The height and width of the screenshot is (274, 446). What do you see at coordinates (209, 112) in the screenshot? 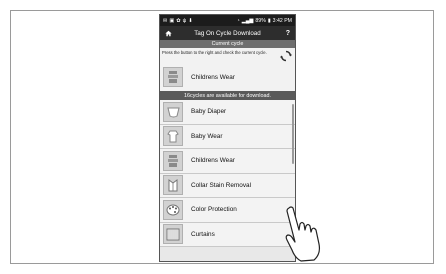
I see `cycle-label: Baby Diaper` at bounding box center [209, 112].